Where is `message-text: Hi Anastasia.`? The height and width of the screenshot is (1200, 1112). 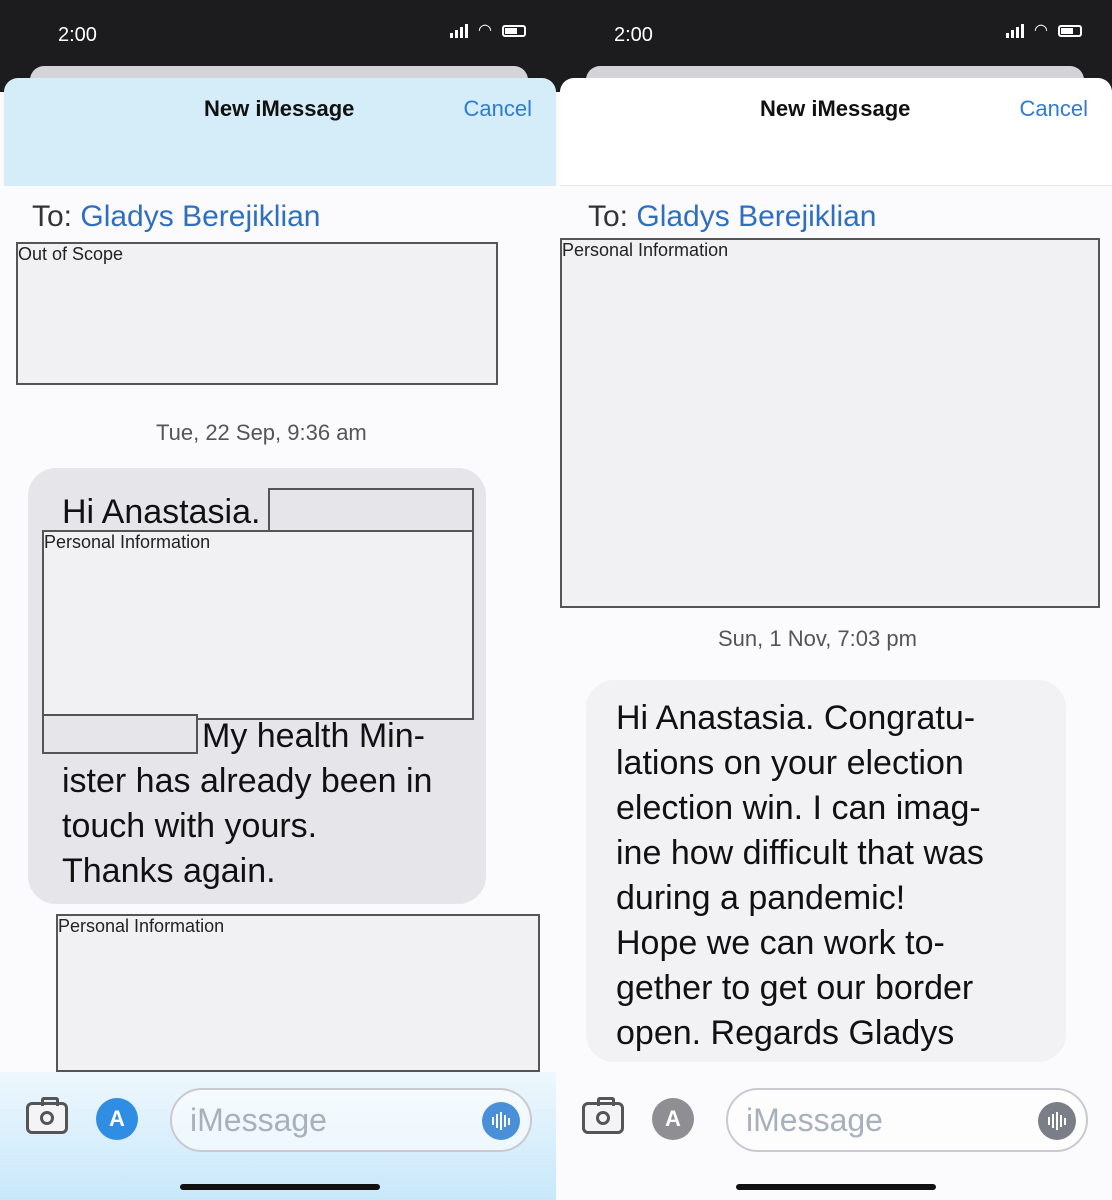 message-text: Hi Anastasia. is located at coordinates (161, 512).